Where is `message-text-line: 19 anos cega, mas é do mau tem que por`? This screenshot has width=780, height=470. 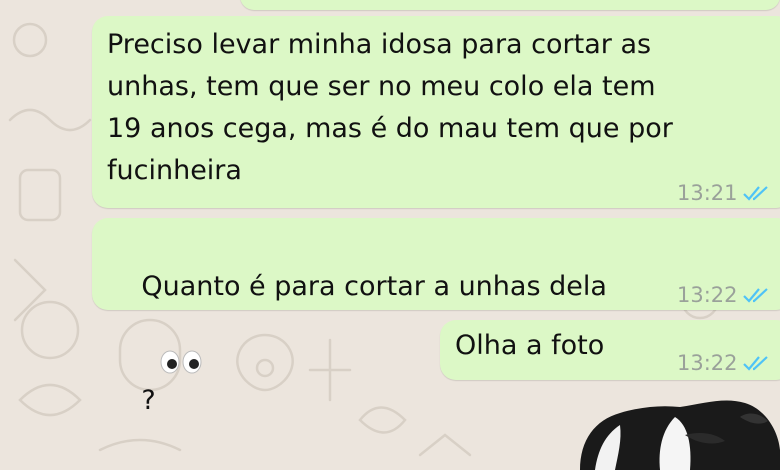 message-text-line: 19 anos cega, mas é do mau tem que por is located at coordinates (390, 128).